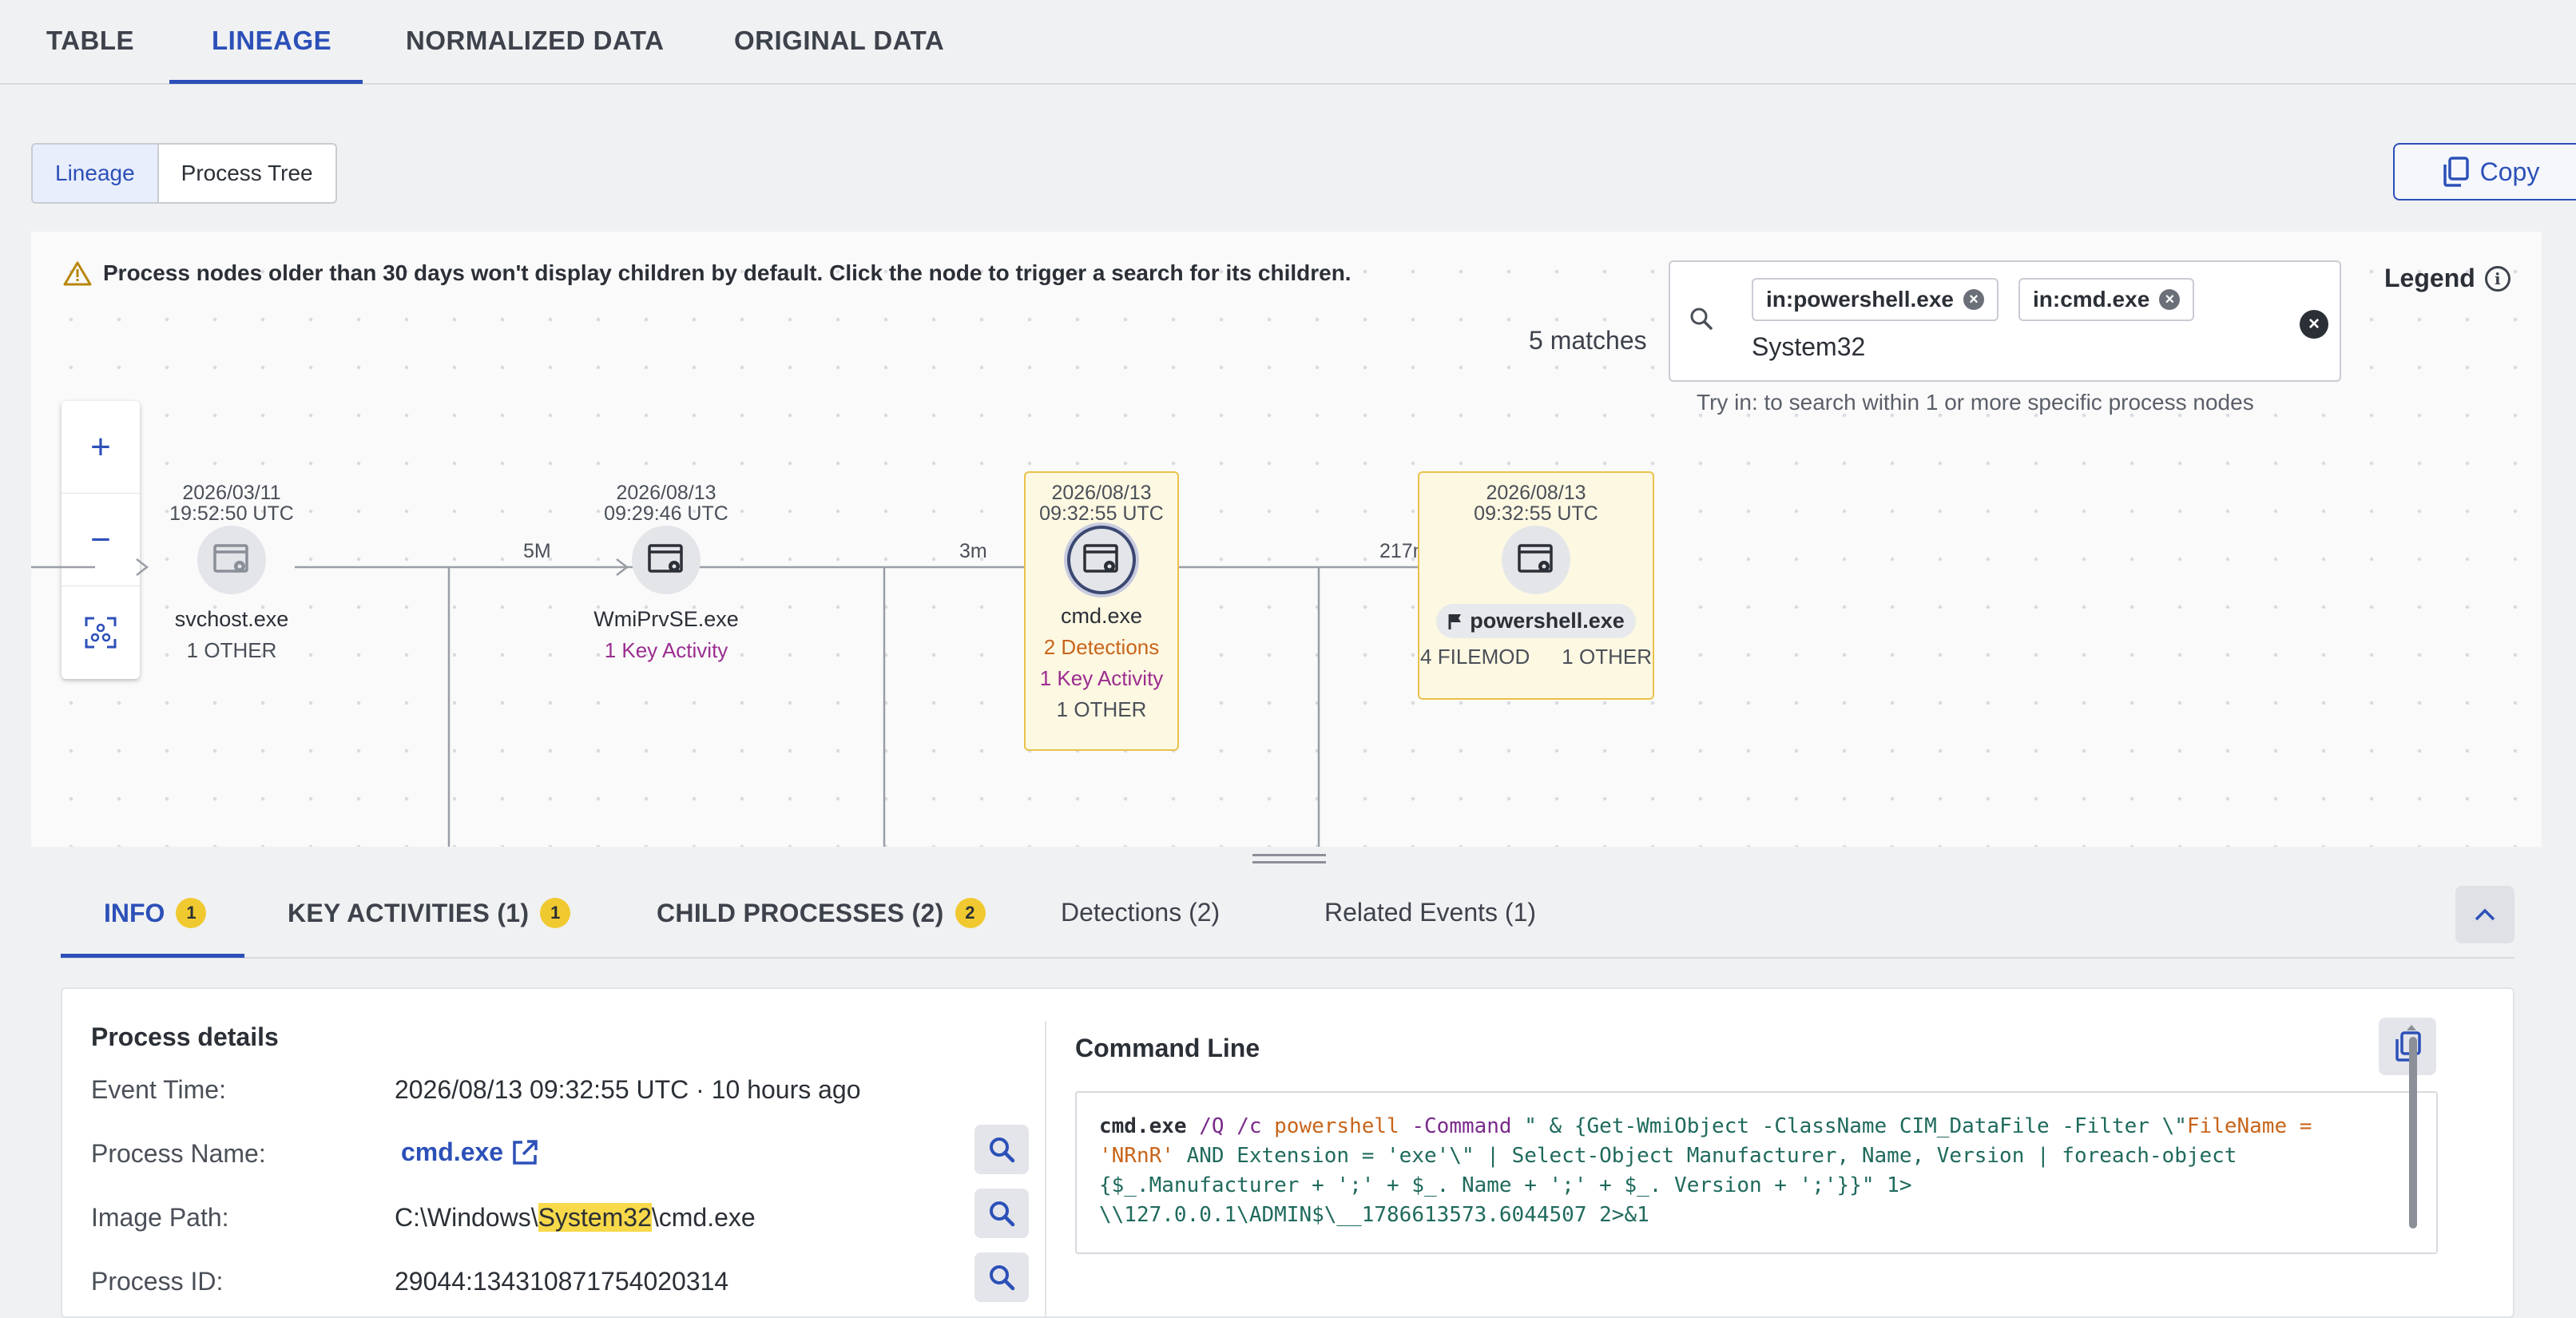 The width and height of the screenshot is (2576, 1318). What do you see at coordinates (1167, 1048) in the screenshot?
I see `command-line-title: Command Line` at bounding box center [1167, 1048].